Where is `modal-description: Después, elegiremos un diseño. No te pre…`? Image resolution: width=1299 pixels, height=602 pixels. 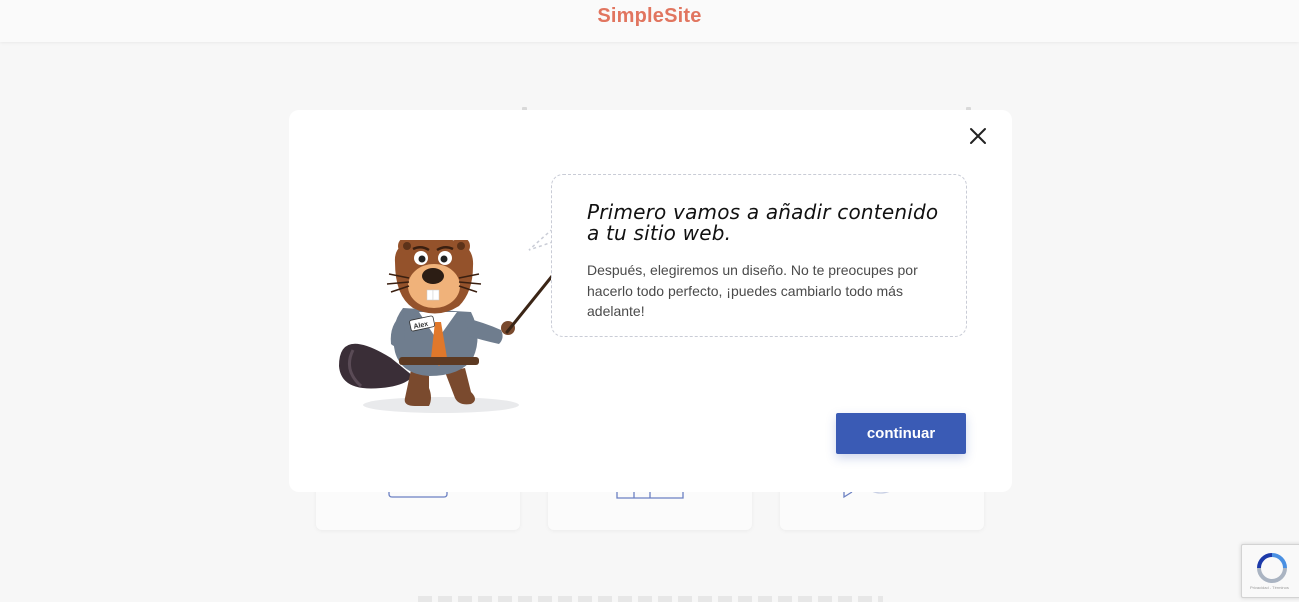 modal-description: Después, elegiremos un diseño. No te pre… is located at coordinates (752, 290).